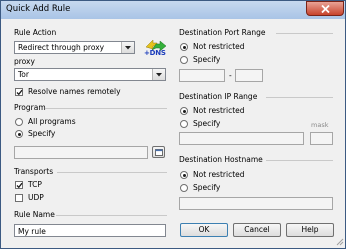  What do you see at coordinates (111, 215) in the screenshot?
I see `rule-name-divider` at bounding box center [111, 215].